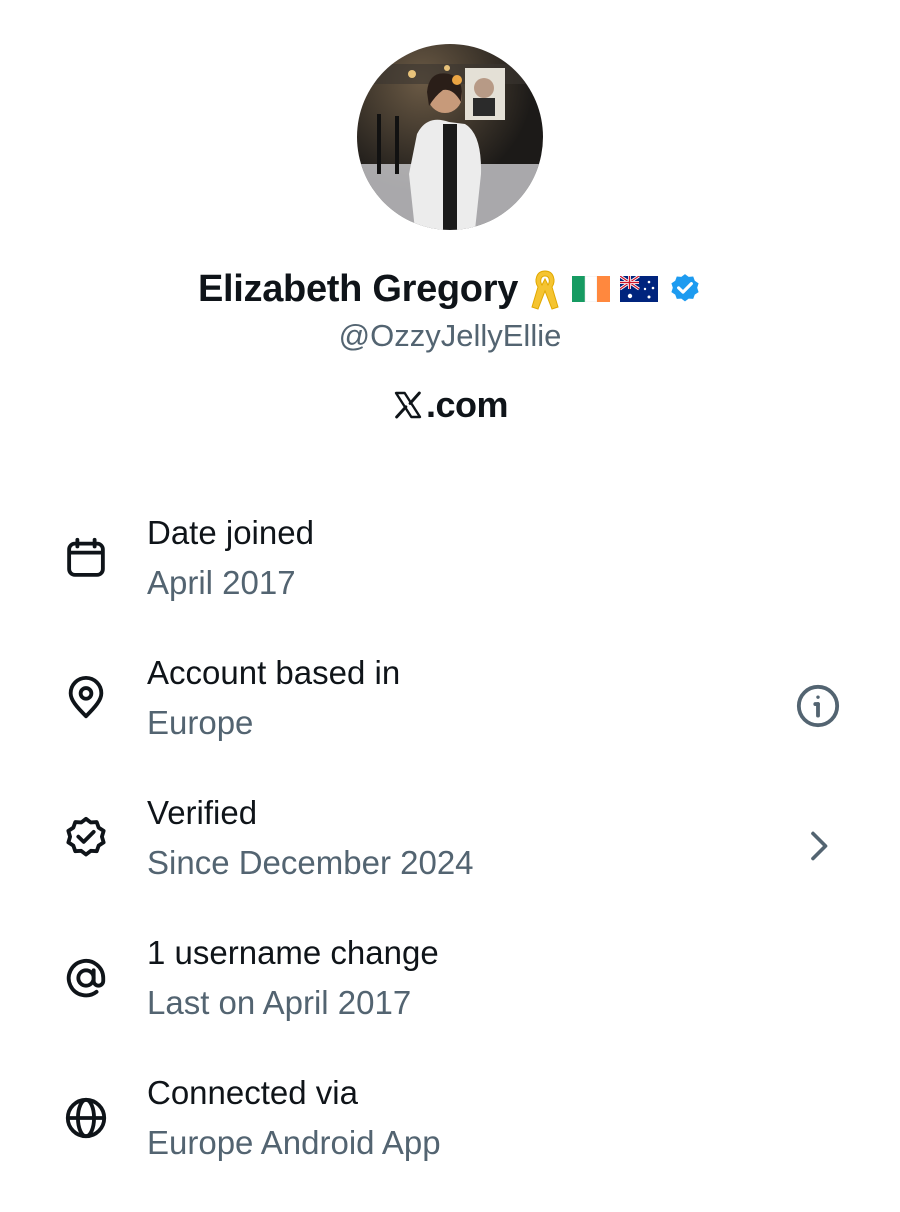  I want to click on verified-badge-icon, so click(685, 289).